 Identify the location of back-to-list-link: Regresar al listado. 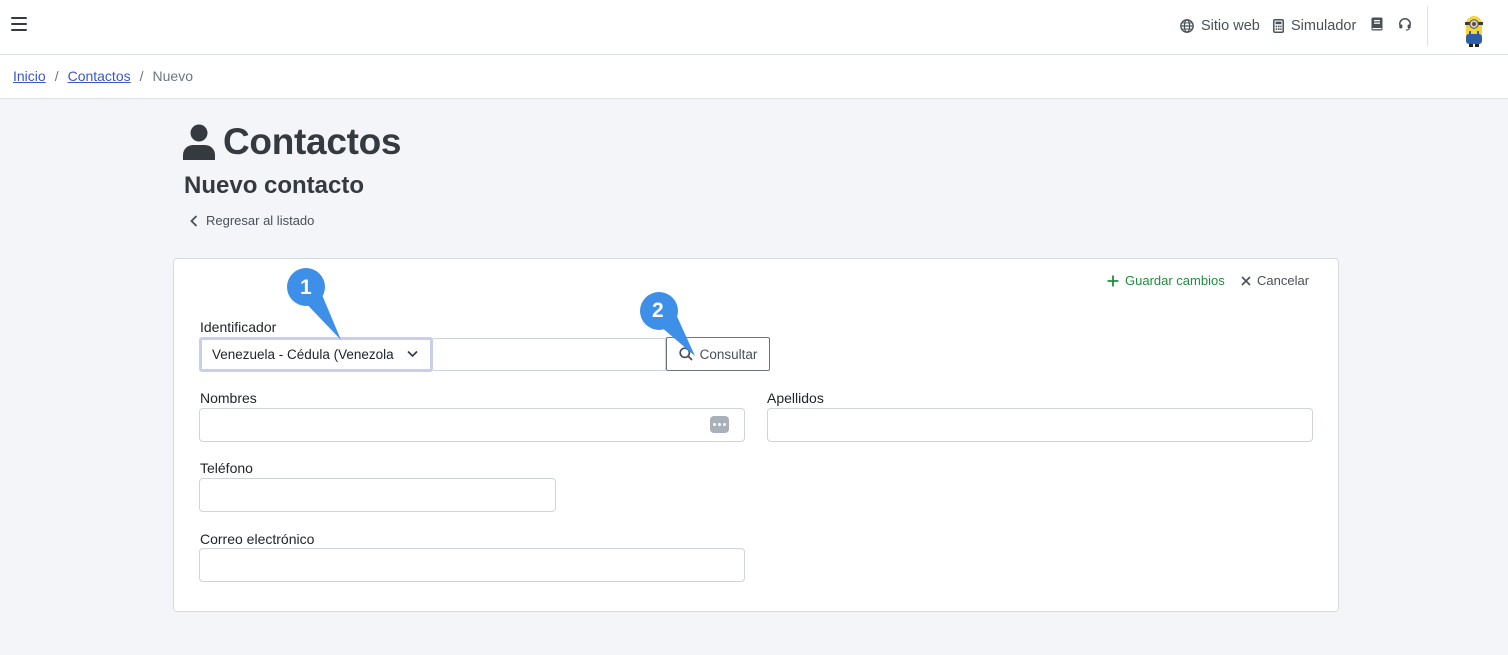
(252, 220).